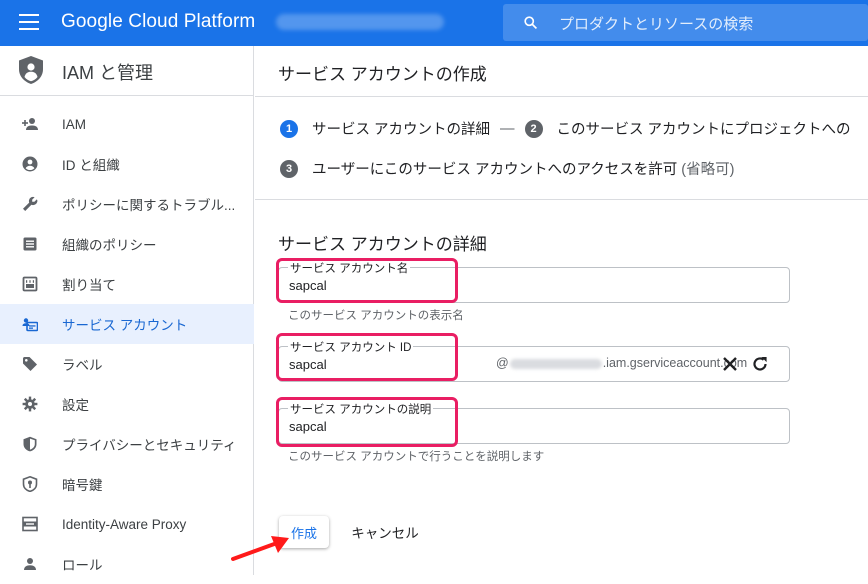 This screenshot has height=584, width=868. Describe the element at coordinates (124, 524) in the screenshot. I see `sidebar-item-label: Identity-Aware Proxy` at that location.